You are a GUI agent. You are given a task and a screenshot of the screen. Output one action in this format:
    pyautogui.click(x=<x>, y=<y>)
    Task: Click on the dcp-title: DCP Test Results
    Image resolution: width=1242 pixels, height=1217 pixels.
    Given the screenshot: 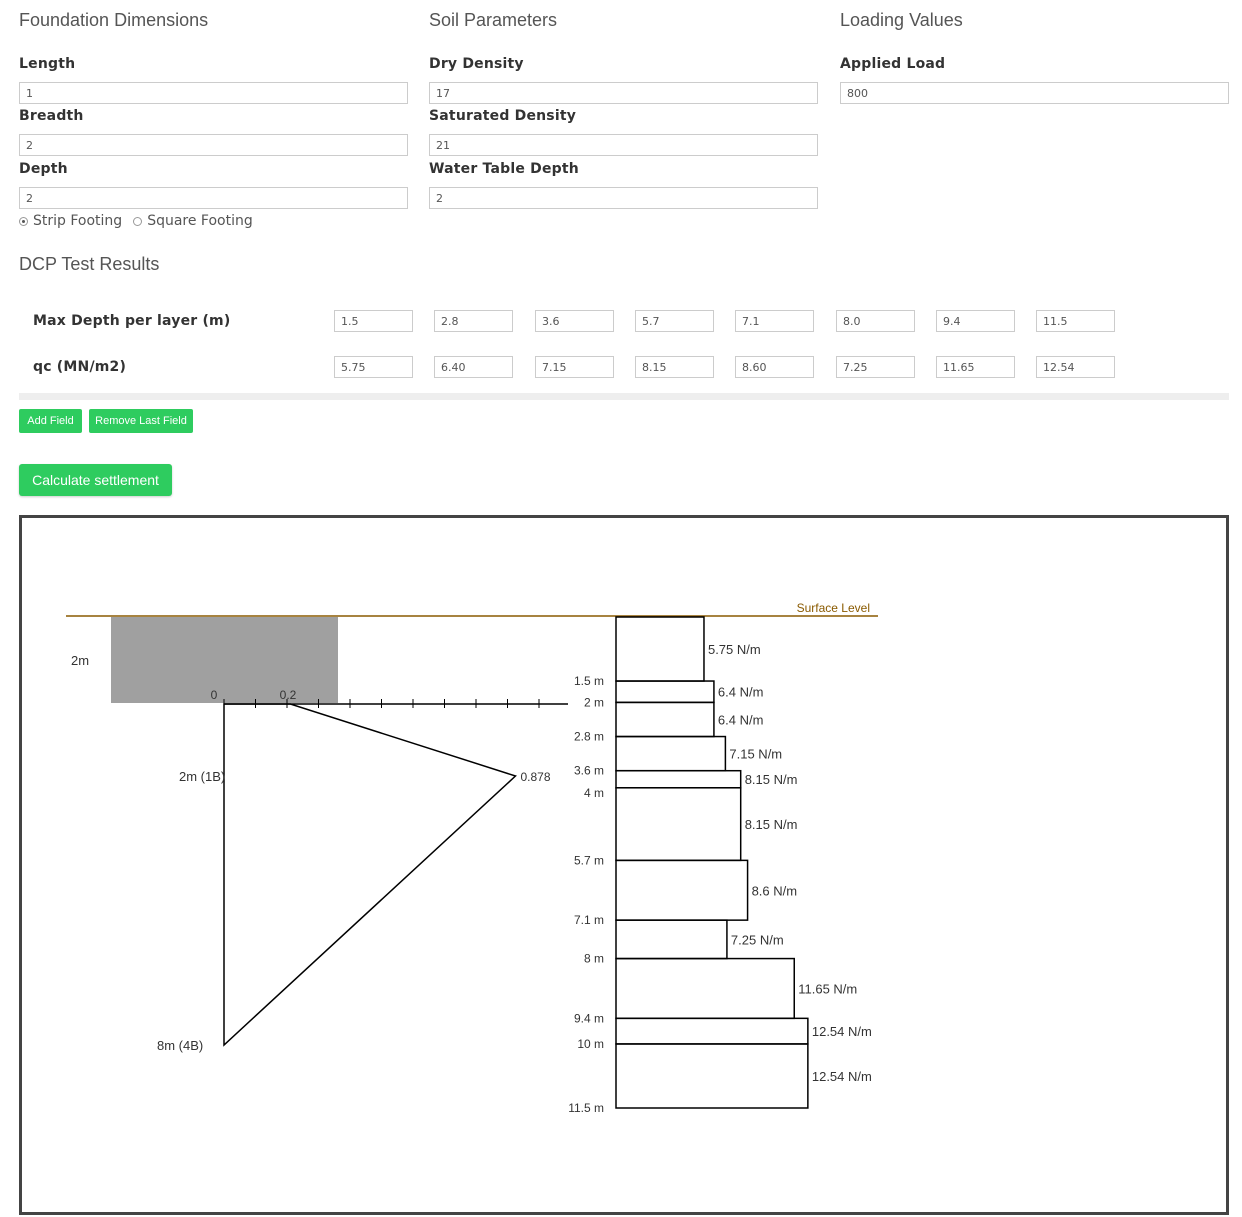 What is the action you would take?
    pyautogui.click(x=89, y=264)
    